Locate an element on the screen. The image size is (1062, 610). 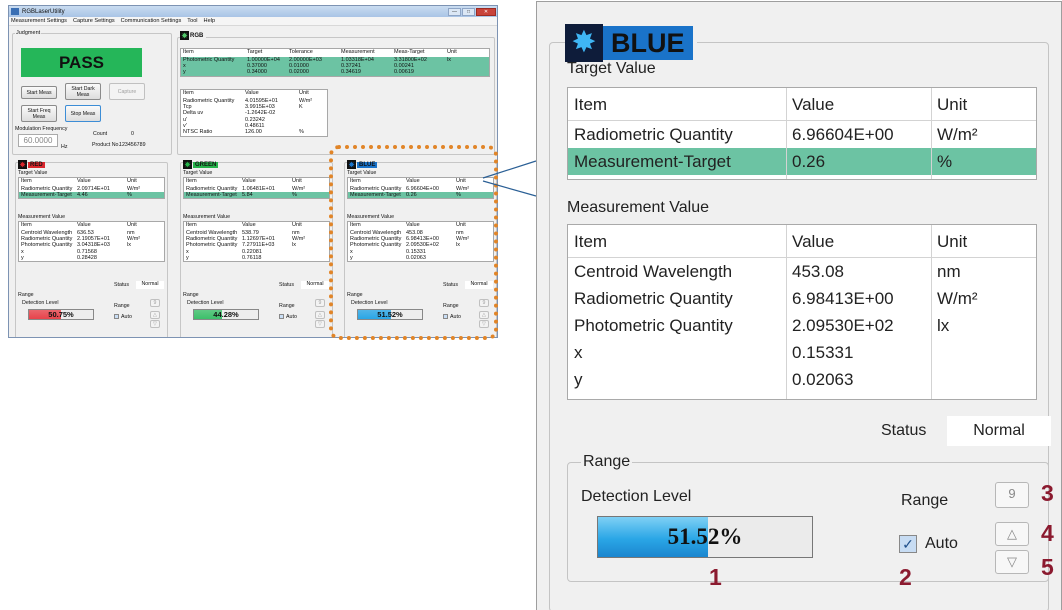
blue-meas-cell: Photometric Quantity is located at coordinates (653, 325).